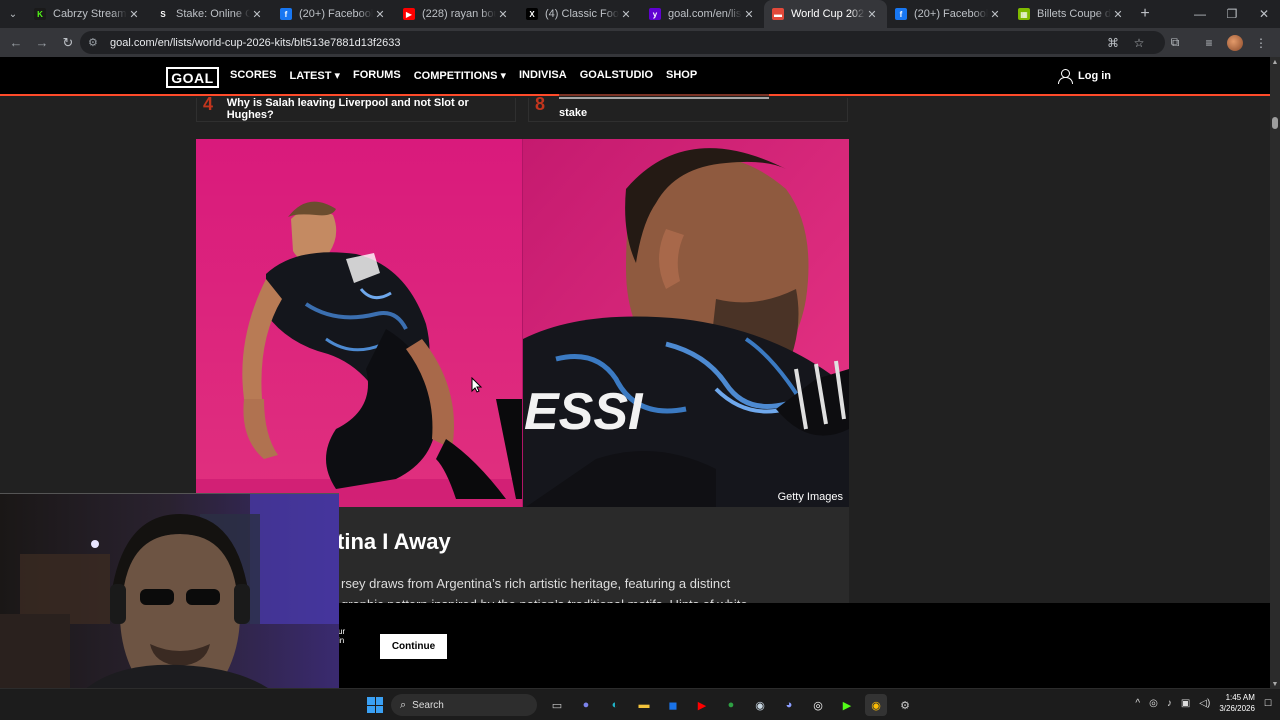  What do you see at coordinates (1137, 703) in the screenshot?
I see `tray-chevron-icon: ^` at bounding box center [1137, 703].